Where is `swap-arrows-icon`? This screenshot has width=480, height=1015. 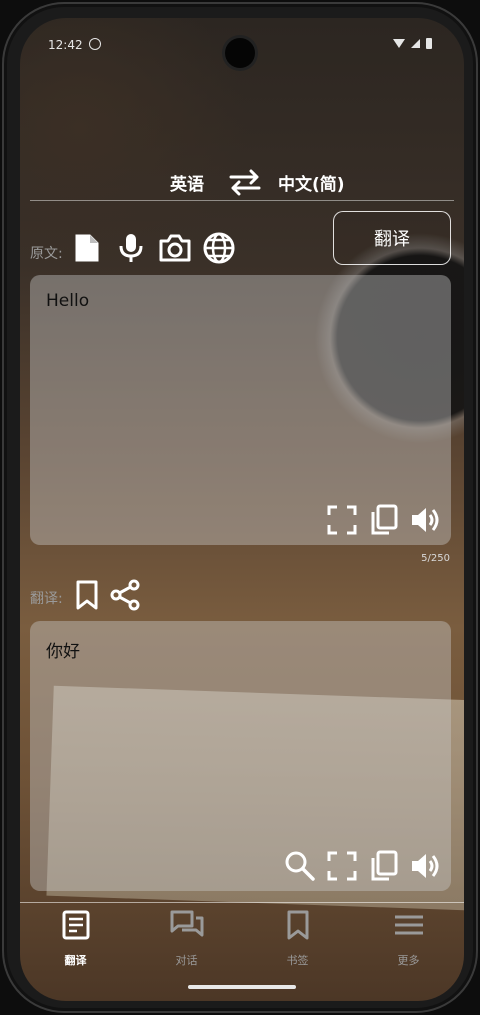
swap-arrows-icon is located at coordinates (245, 184).